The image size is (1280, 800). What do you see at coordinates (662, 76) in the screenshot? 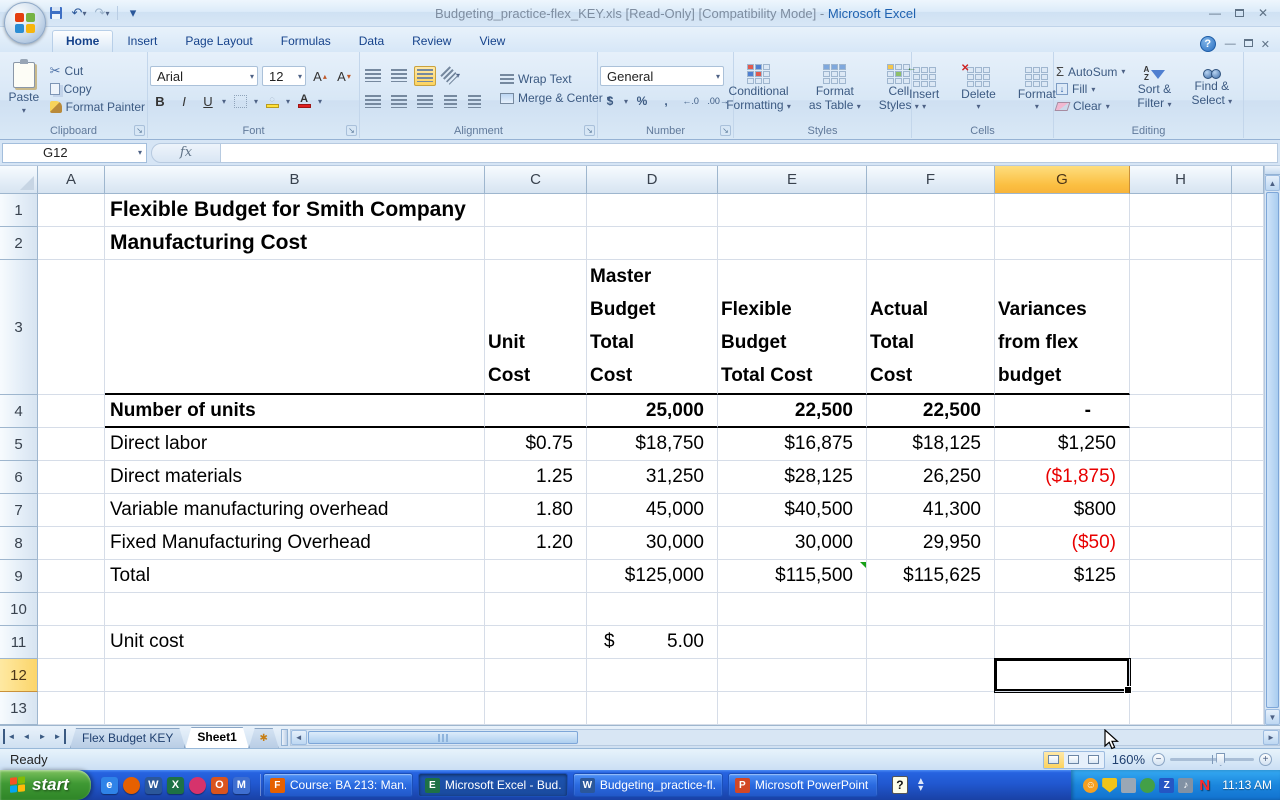
I see `number-format-select: General ▾` at bounding box center [662, 76].